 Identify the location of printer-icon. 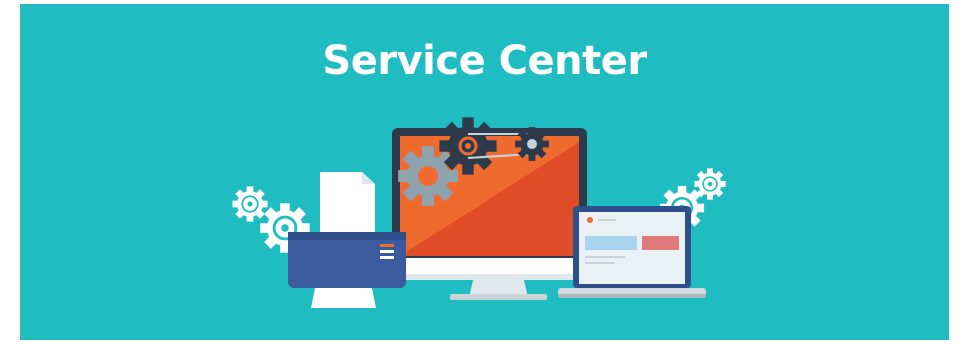
(347, 240).